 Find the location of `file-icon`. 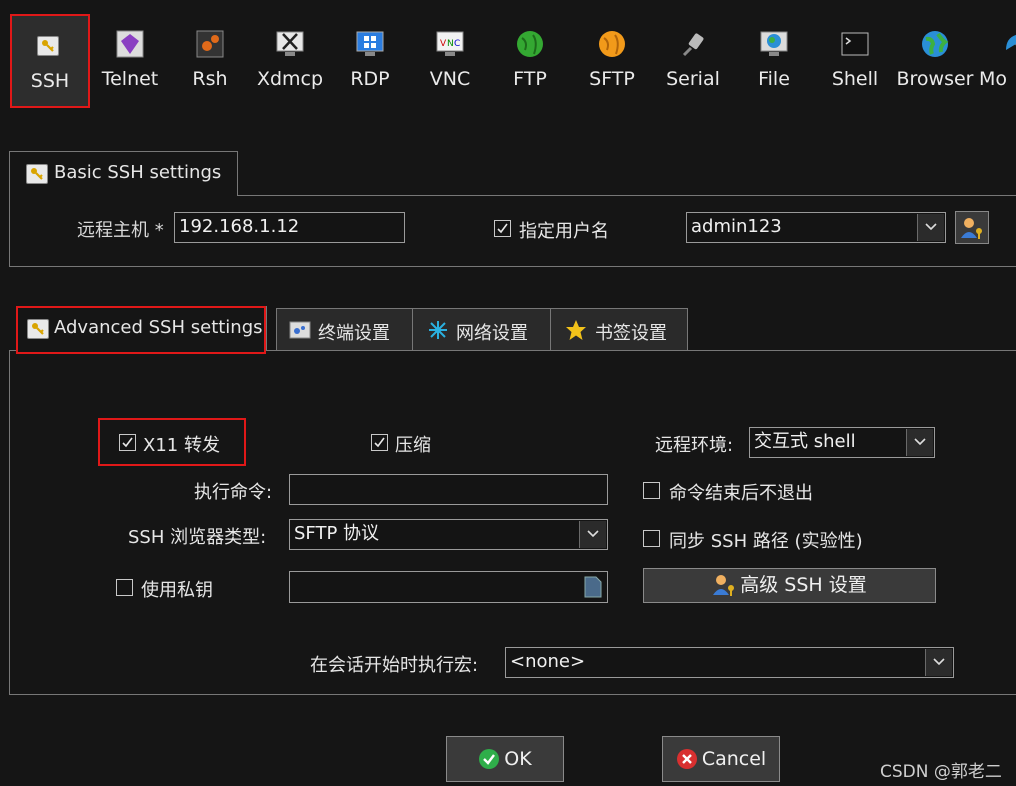

file-icon is located at coordinates (593, 587).